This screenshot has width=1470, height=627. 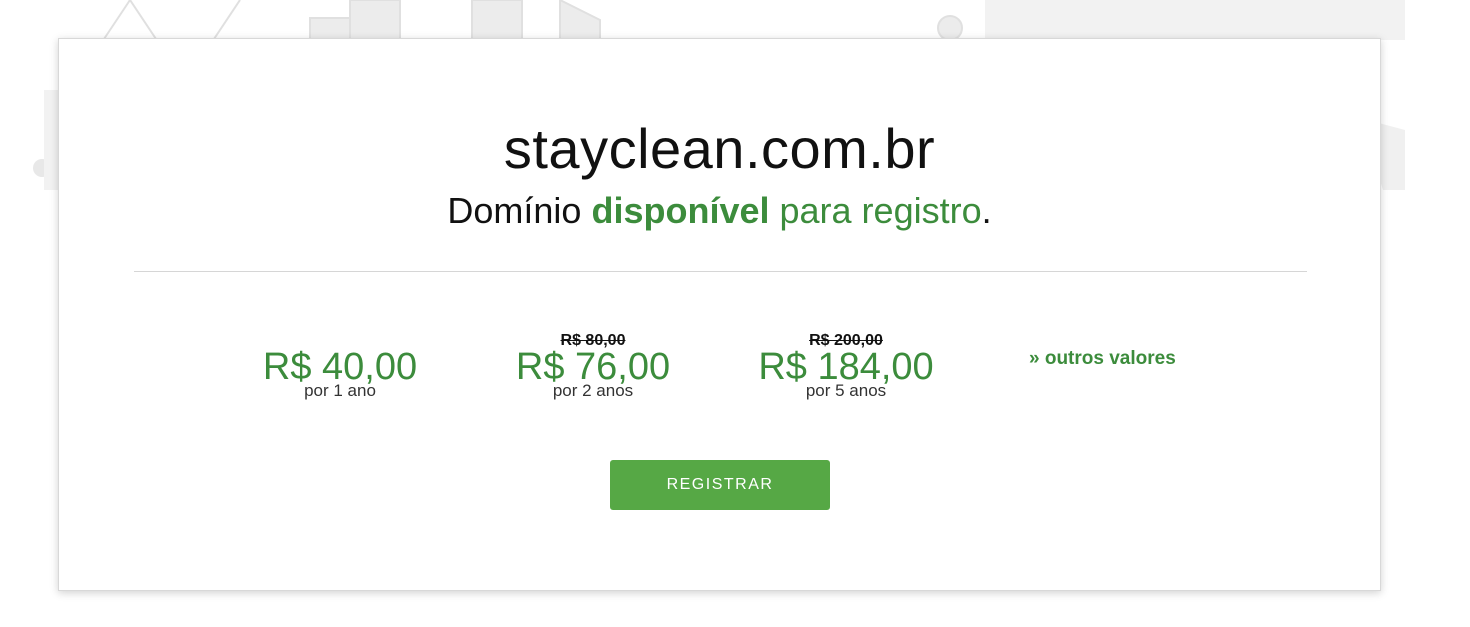 I want to click on section-divider, so click(x=720, y=271).